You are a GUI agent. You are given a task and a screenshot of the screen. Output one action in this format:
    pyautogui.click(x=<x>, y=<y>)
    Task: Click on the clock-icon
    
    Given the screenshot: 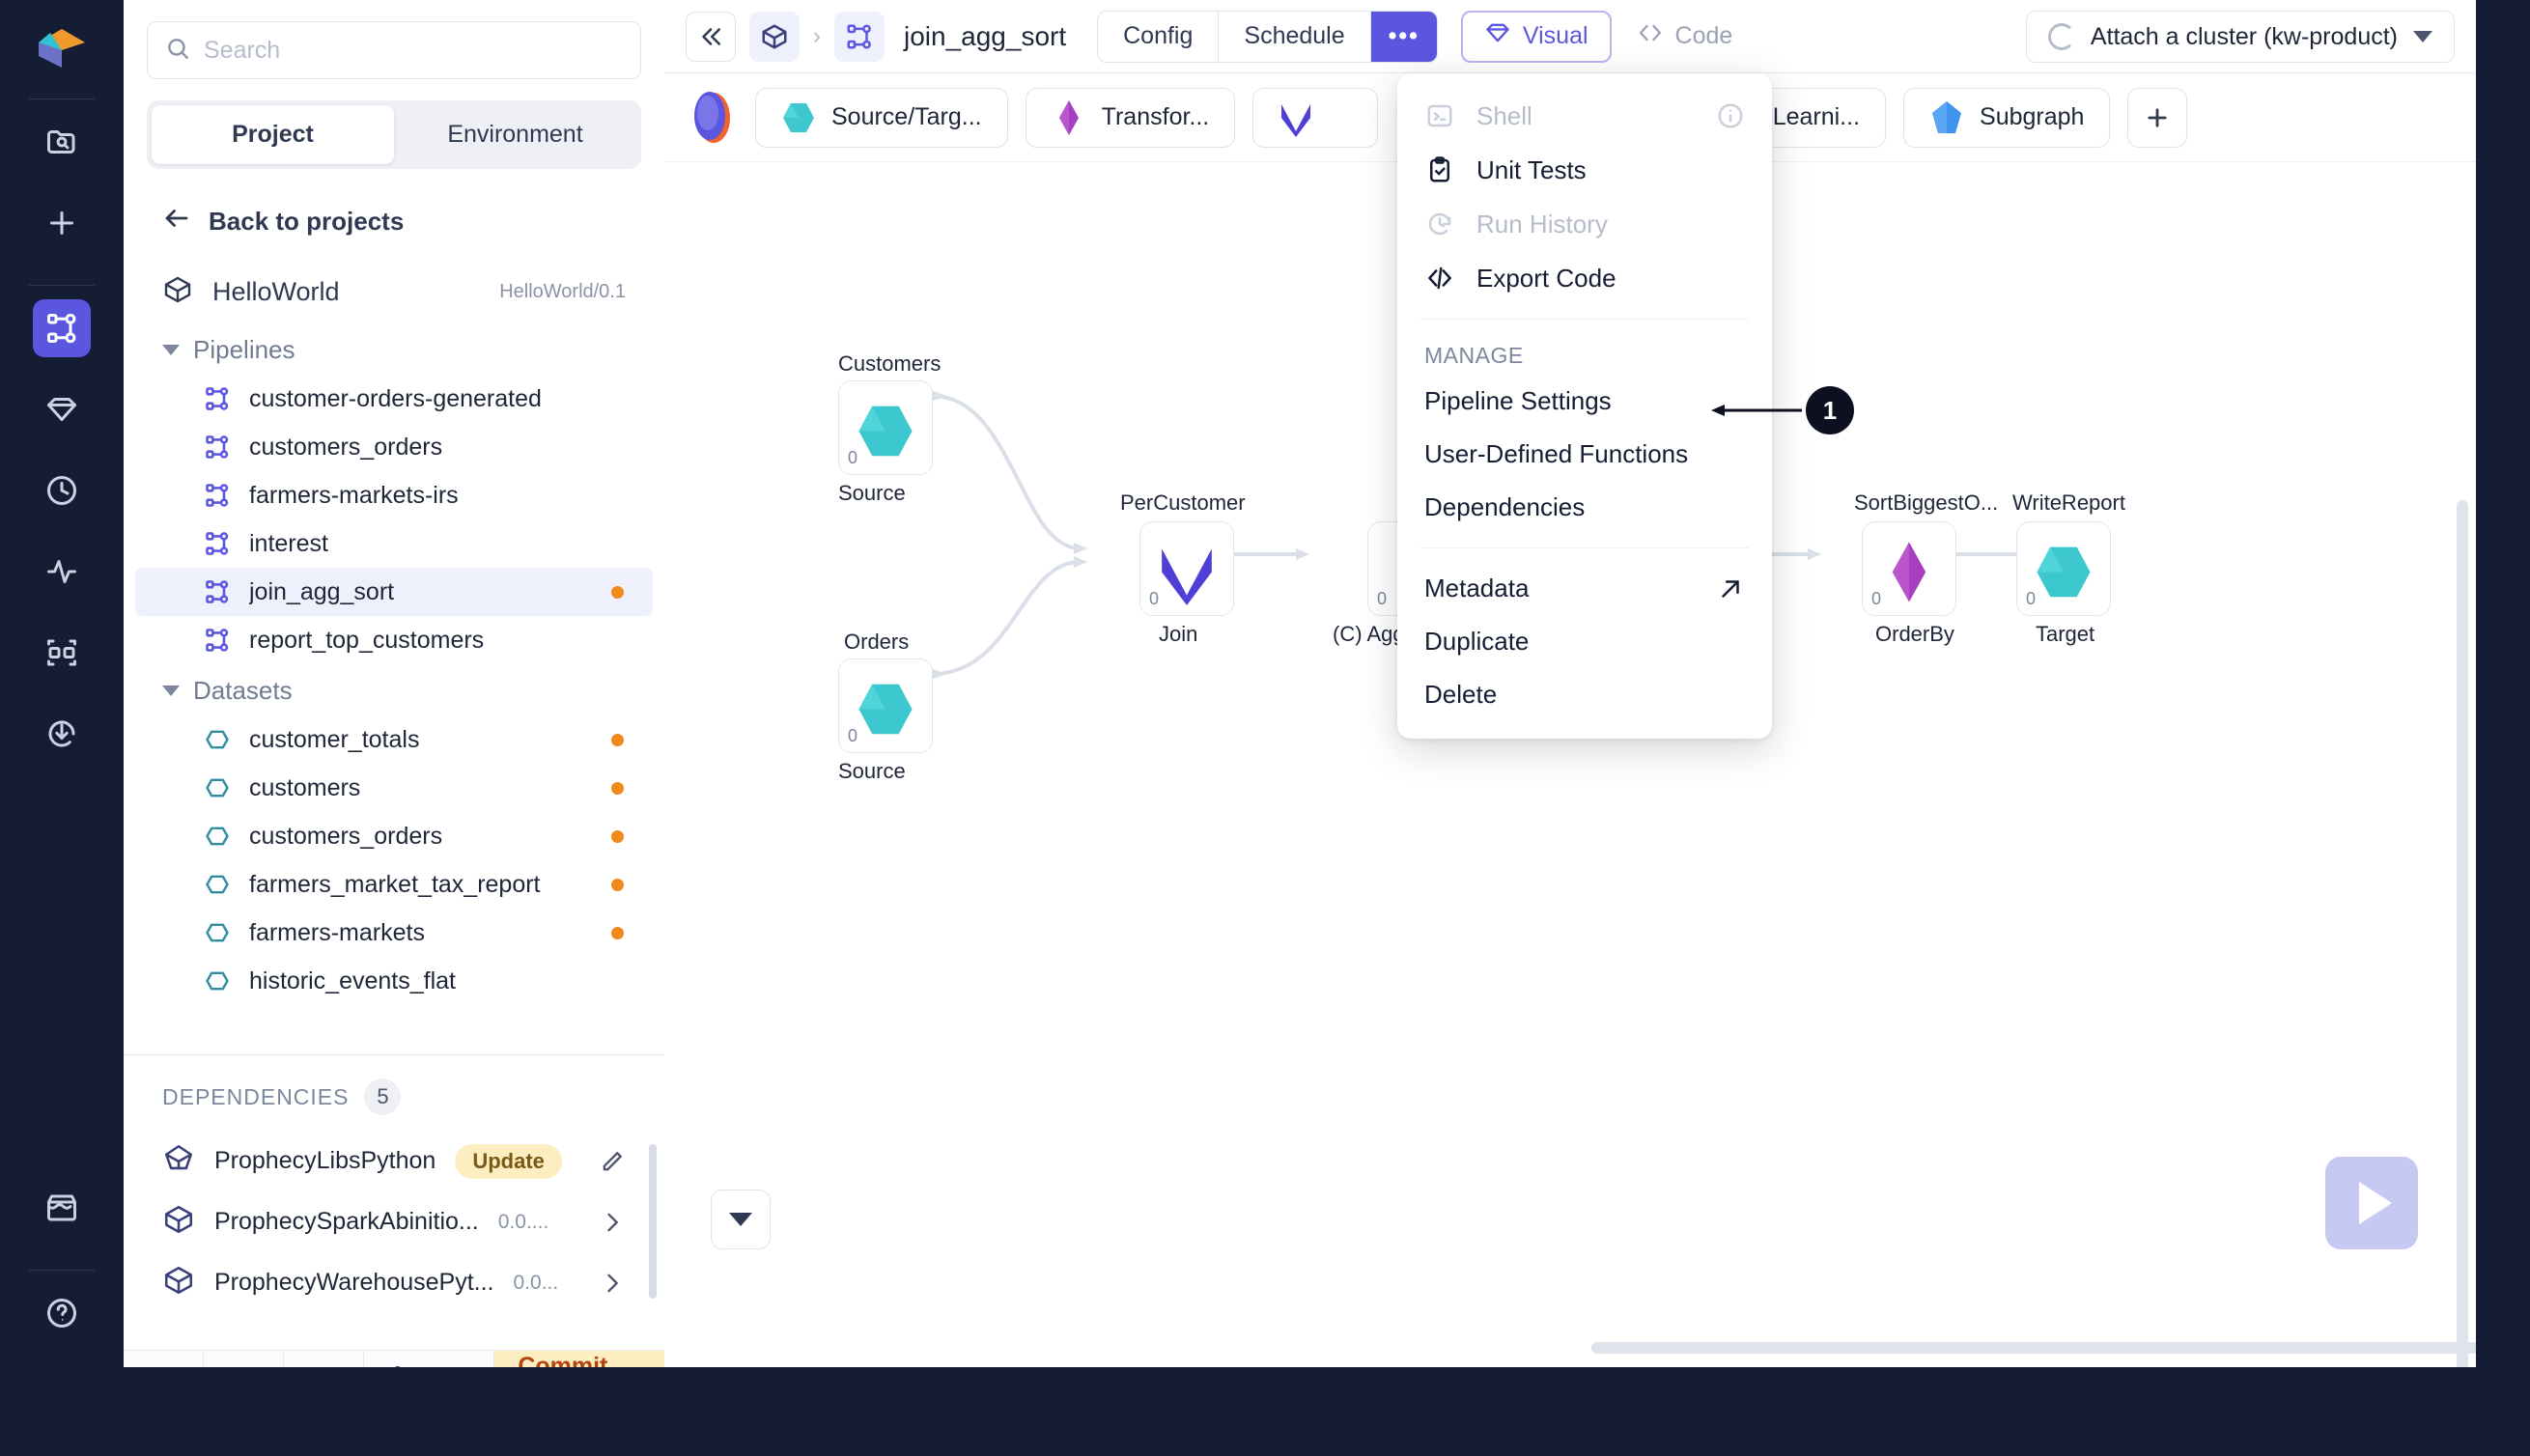 What is the action you would take?
    pyautogui.click(x=62, y=491)
    